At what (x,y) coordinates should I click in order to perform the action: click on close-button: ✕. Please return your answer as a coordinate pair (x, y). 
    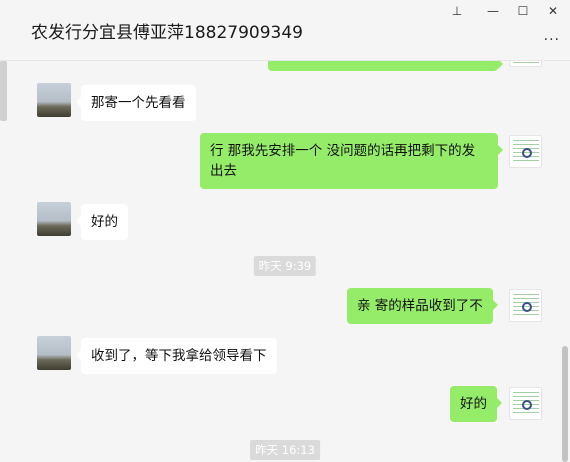
    Looking at the image, I should click on (553, 11).